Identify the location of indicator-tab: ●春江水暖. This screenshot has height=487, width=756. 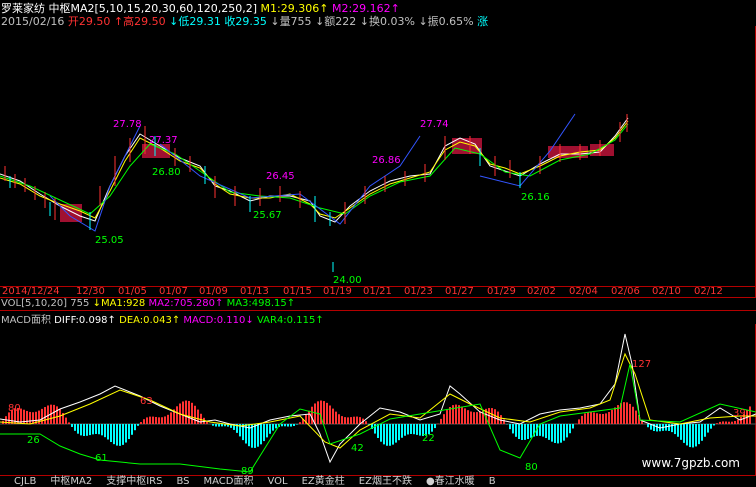
(443, 481).